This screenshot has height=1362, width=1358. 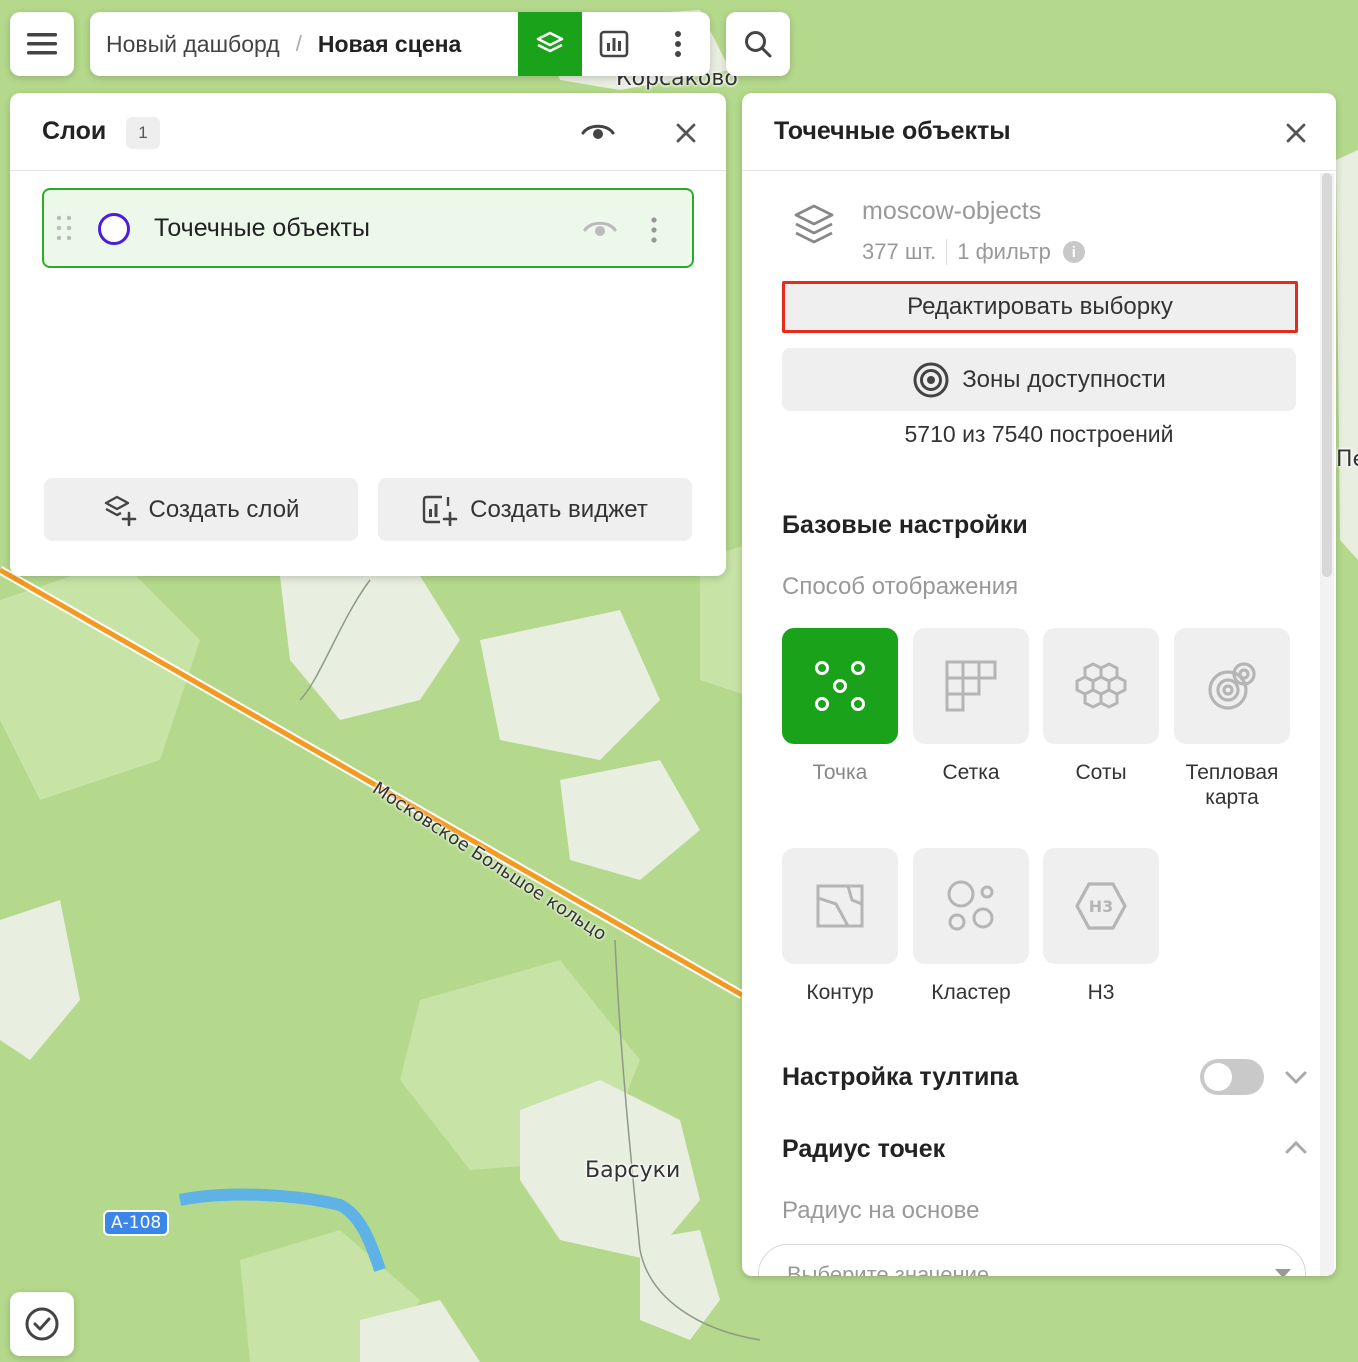 What do you see at coordinates (971, 686) in the screenshot?
I see `grid-icon` at bounding box center [971, 686].